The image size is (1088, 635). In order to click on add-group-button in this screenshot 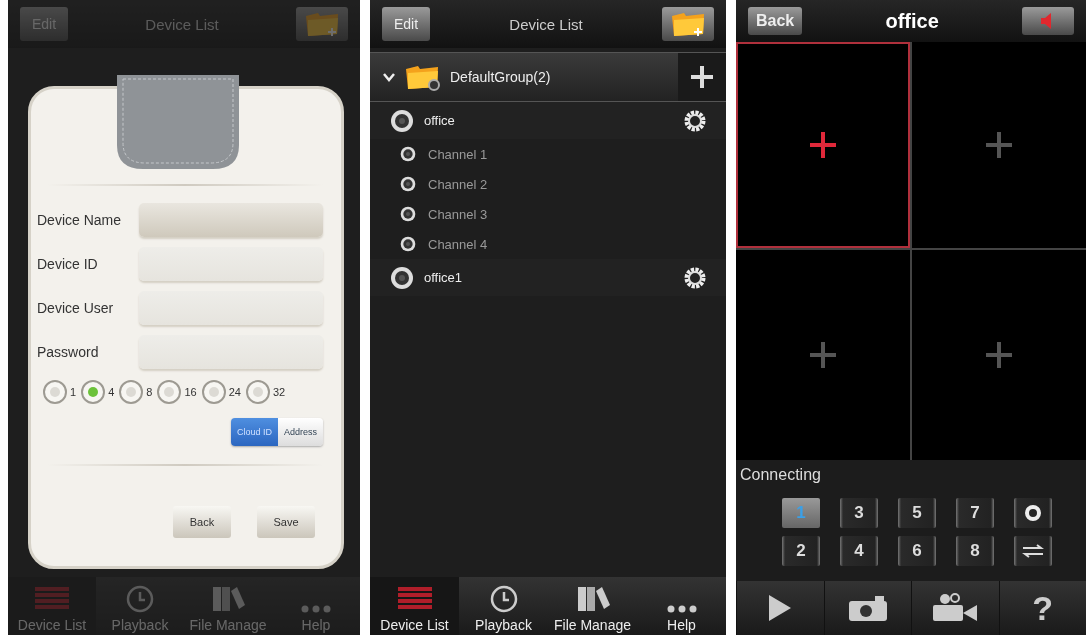, I will do `click(688, 24)`.